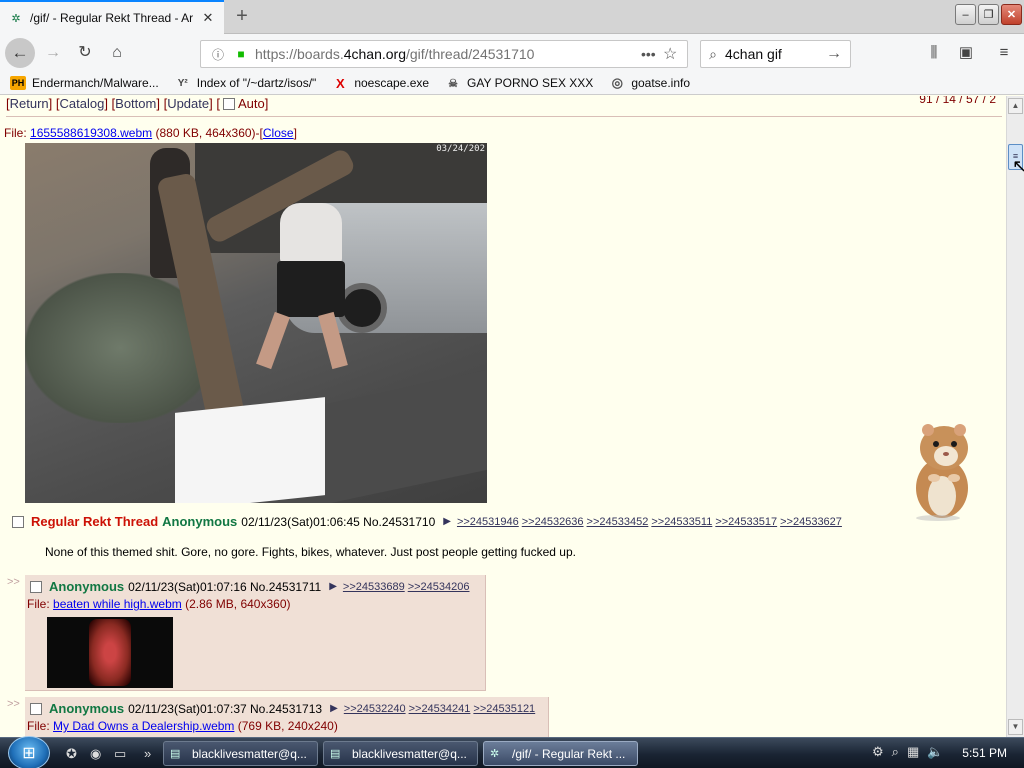  Describe the element at coordinates (661, 83) in the screenshot. I see `bookmark-label: goatse.info` at that location.